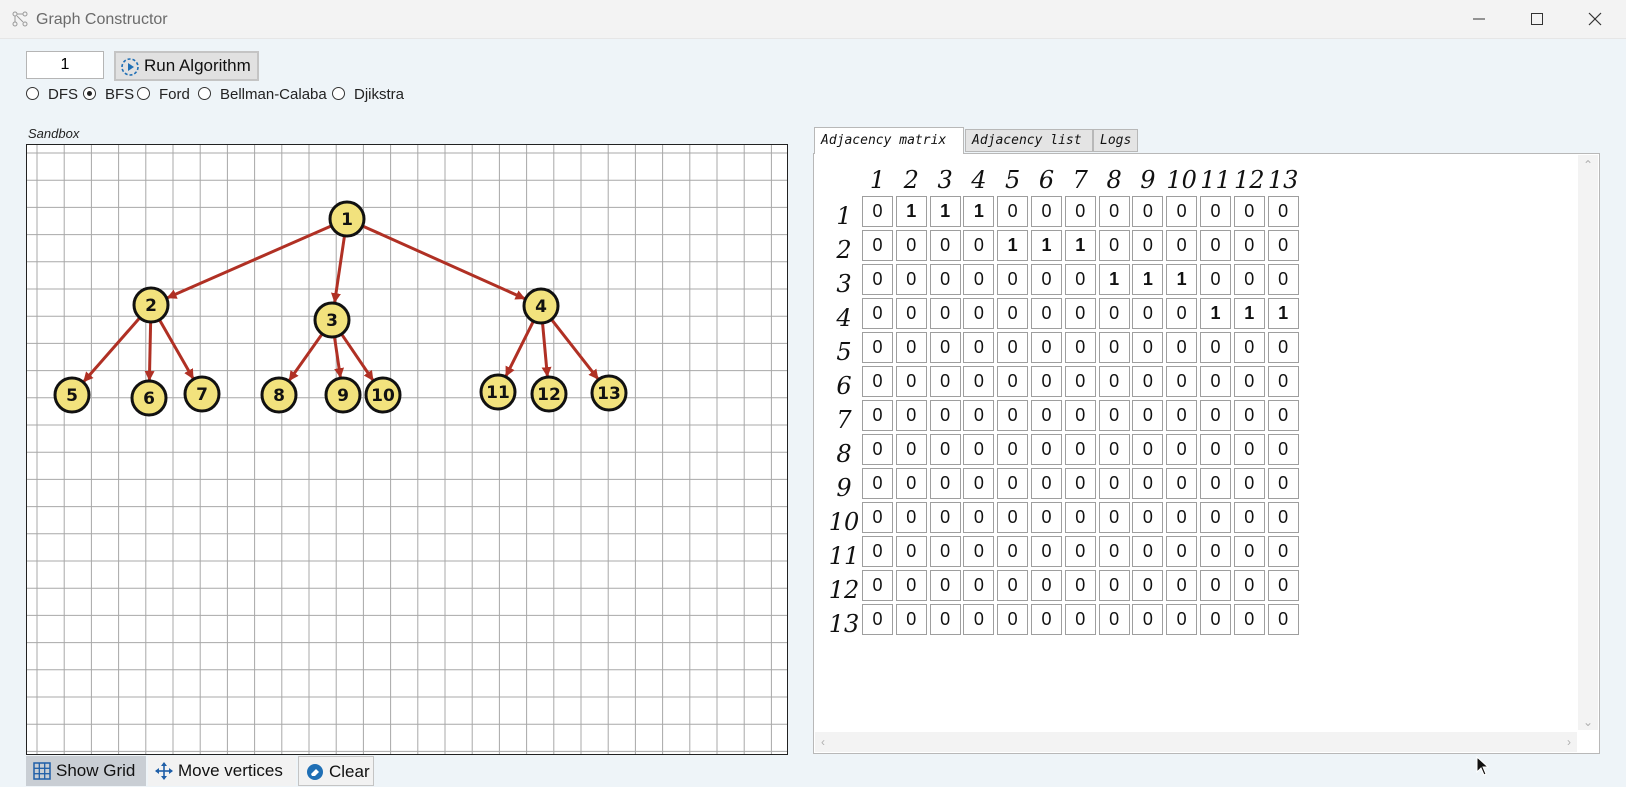  I want to click on tab-adjacency-list: Adjacency list, so click(1029, 140).